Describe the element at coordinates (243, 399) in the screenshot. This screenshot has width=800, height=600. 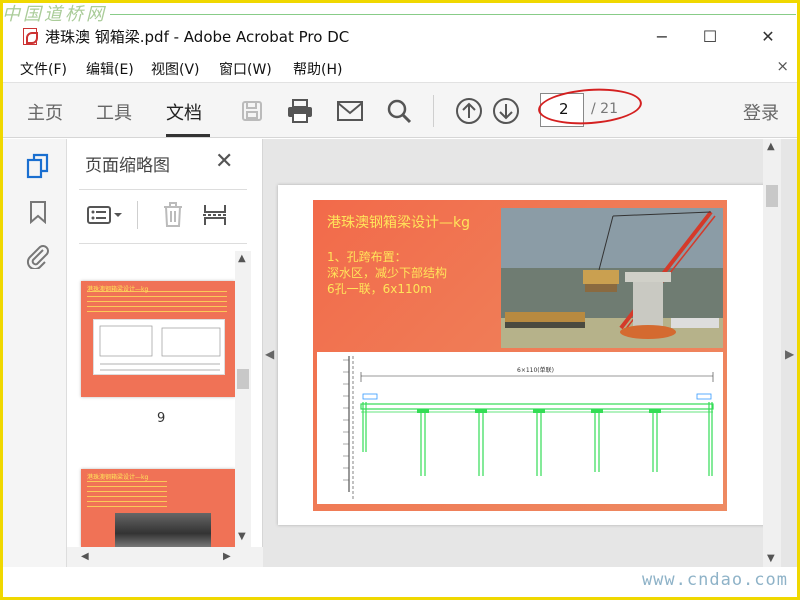
I see `thumbnail-scrollbar: ▲ ▼` at that location.